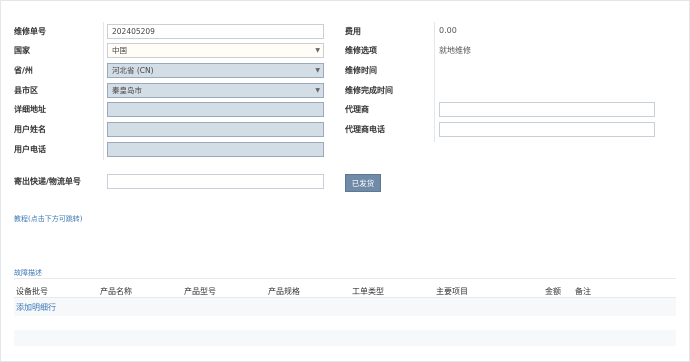 The image size is (690, 362). Describe the element at coordinates (345, 278) in the screenshot. I see `section-divider` at that location.